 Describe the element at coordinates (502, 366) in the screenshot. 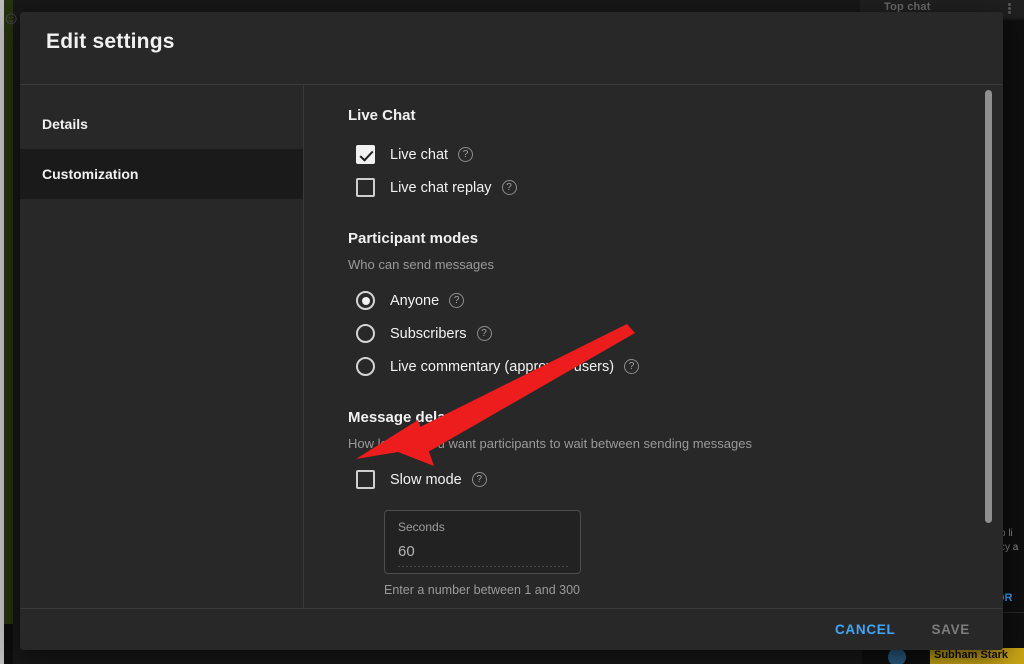

I see `radio-label-live-commentary: Live commentary (approved users)` at that location.